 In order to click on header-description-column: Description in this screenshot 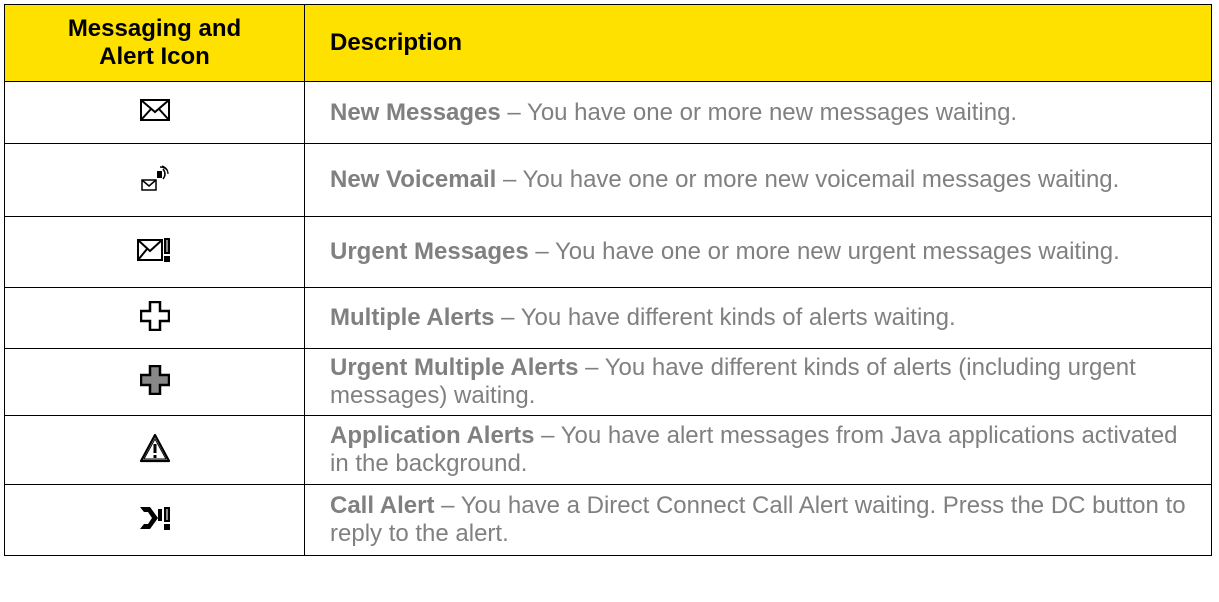, I will do `click(758, 43)`.